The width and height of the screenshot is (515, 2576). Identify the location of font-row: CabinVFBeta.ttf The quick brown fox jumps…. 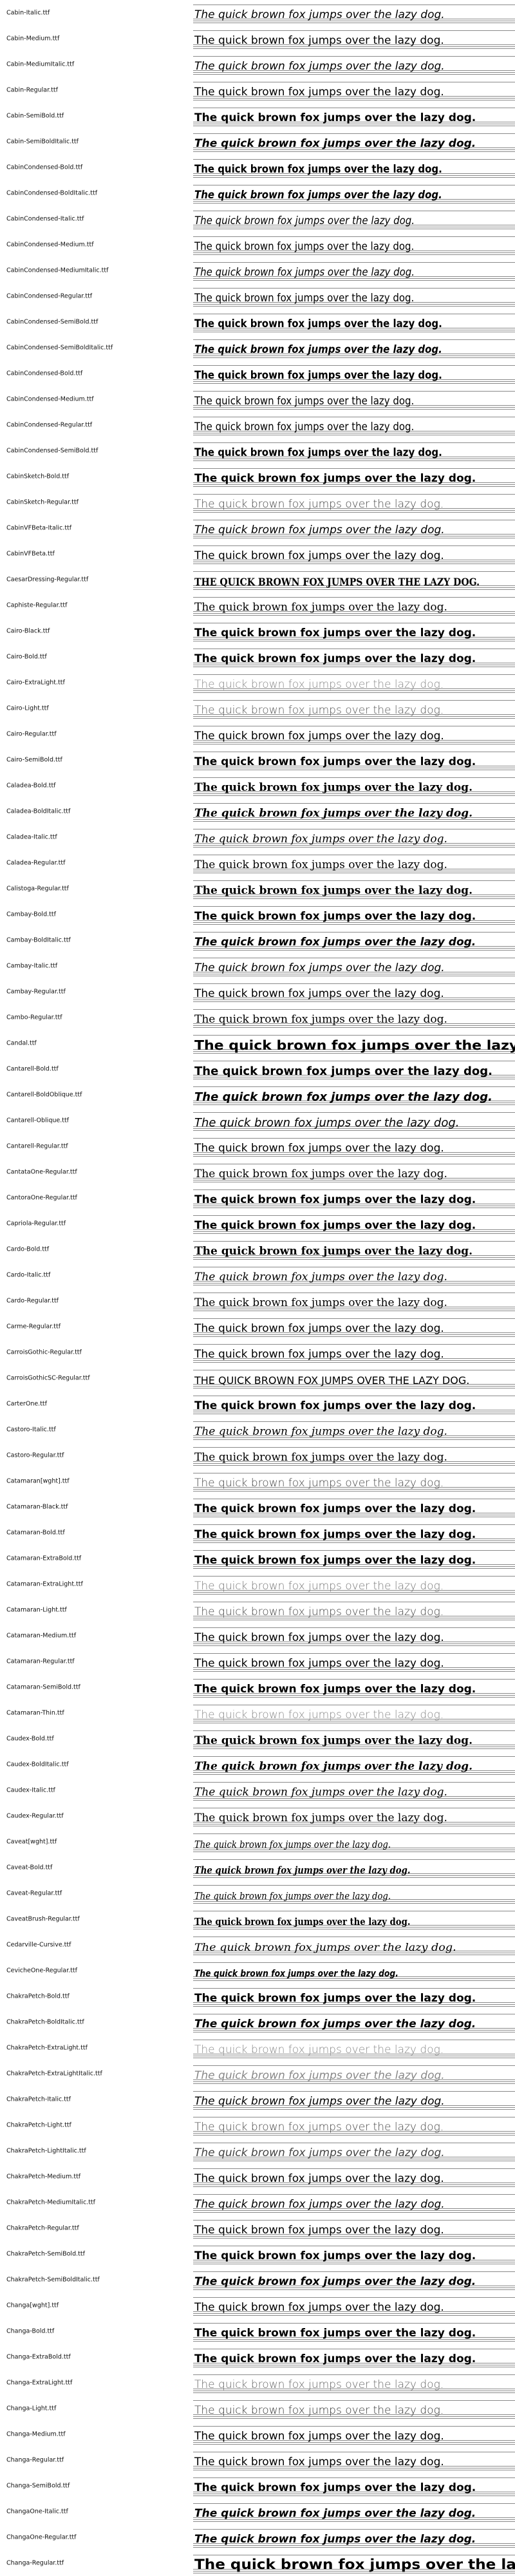
(257, 554).